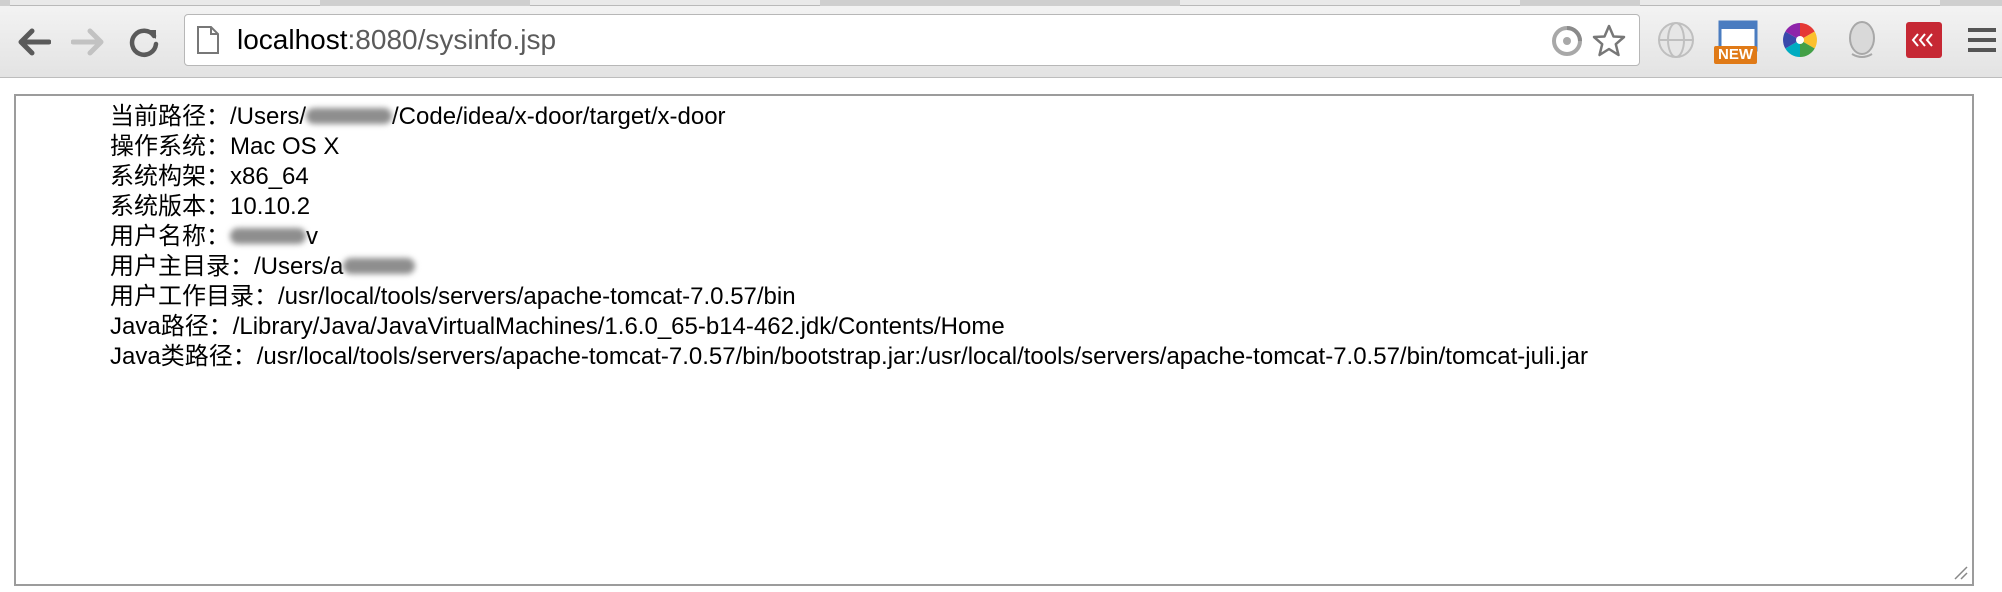  I want to click on red-arrows-extension-icon, so click(1924, 40).